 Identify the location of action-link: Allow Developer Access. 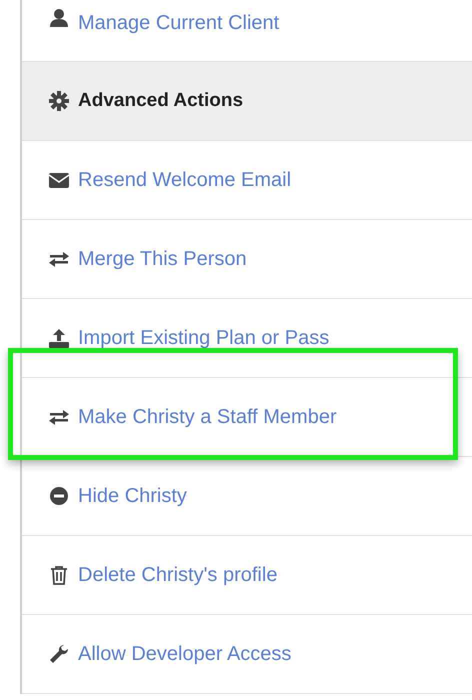
(185, 654).